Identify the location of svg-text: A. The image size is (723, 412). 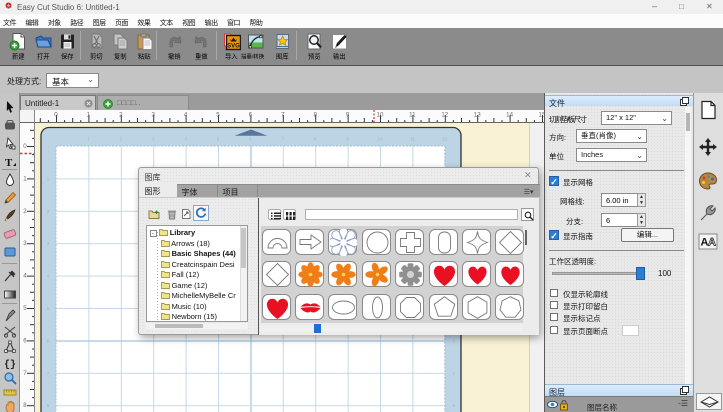
(712, 243).